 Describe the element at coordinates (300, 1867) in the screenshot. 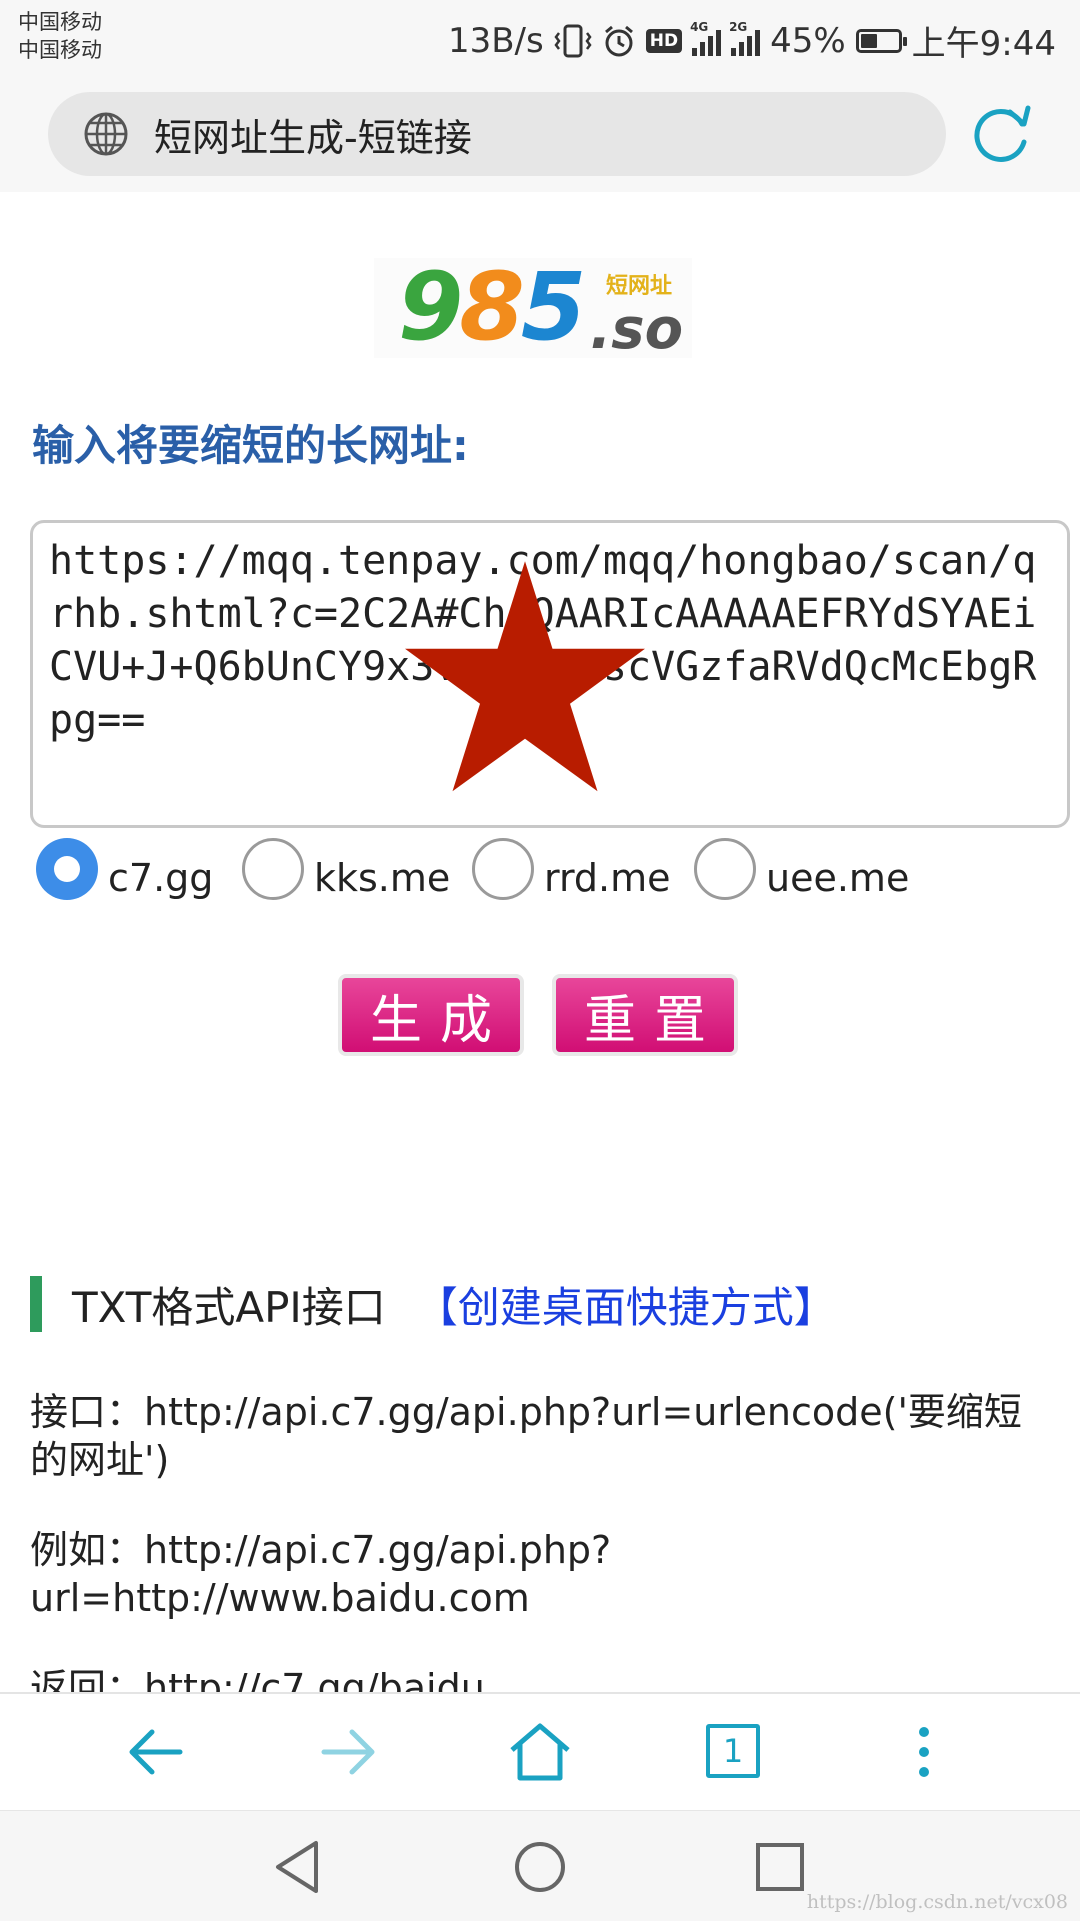

I see `nav-back-icon` at that location.